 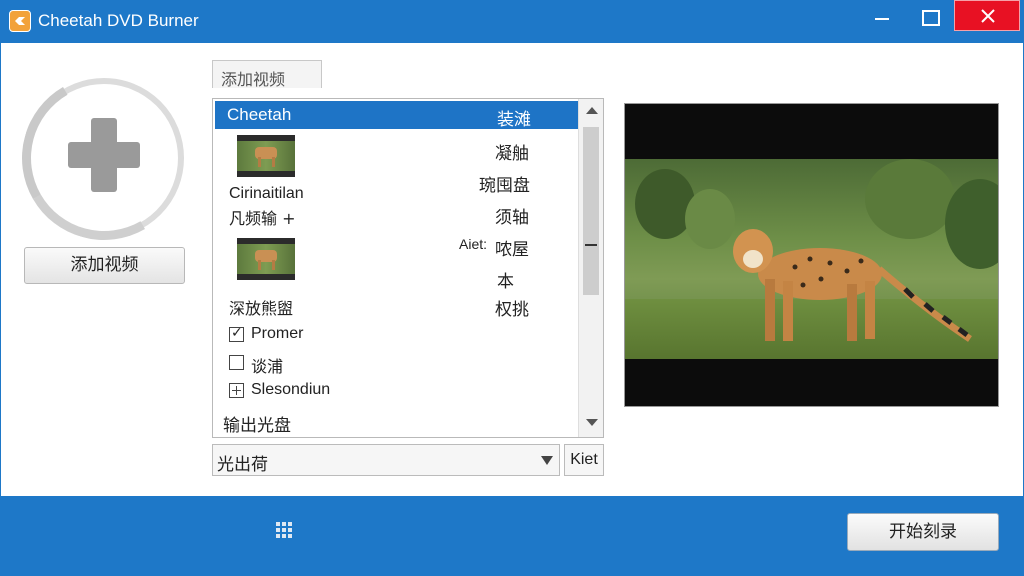 What do you see at coordinates (277, 333) in the screenshot?
I see `checkbox-label: Promer` at bounding box center [277, 333].